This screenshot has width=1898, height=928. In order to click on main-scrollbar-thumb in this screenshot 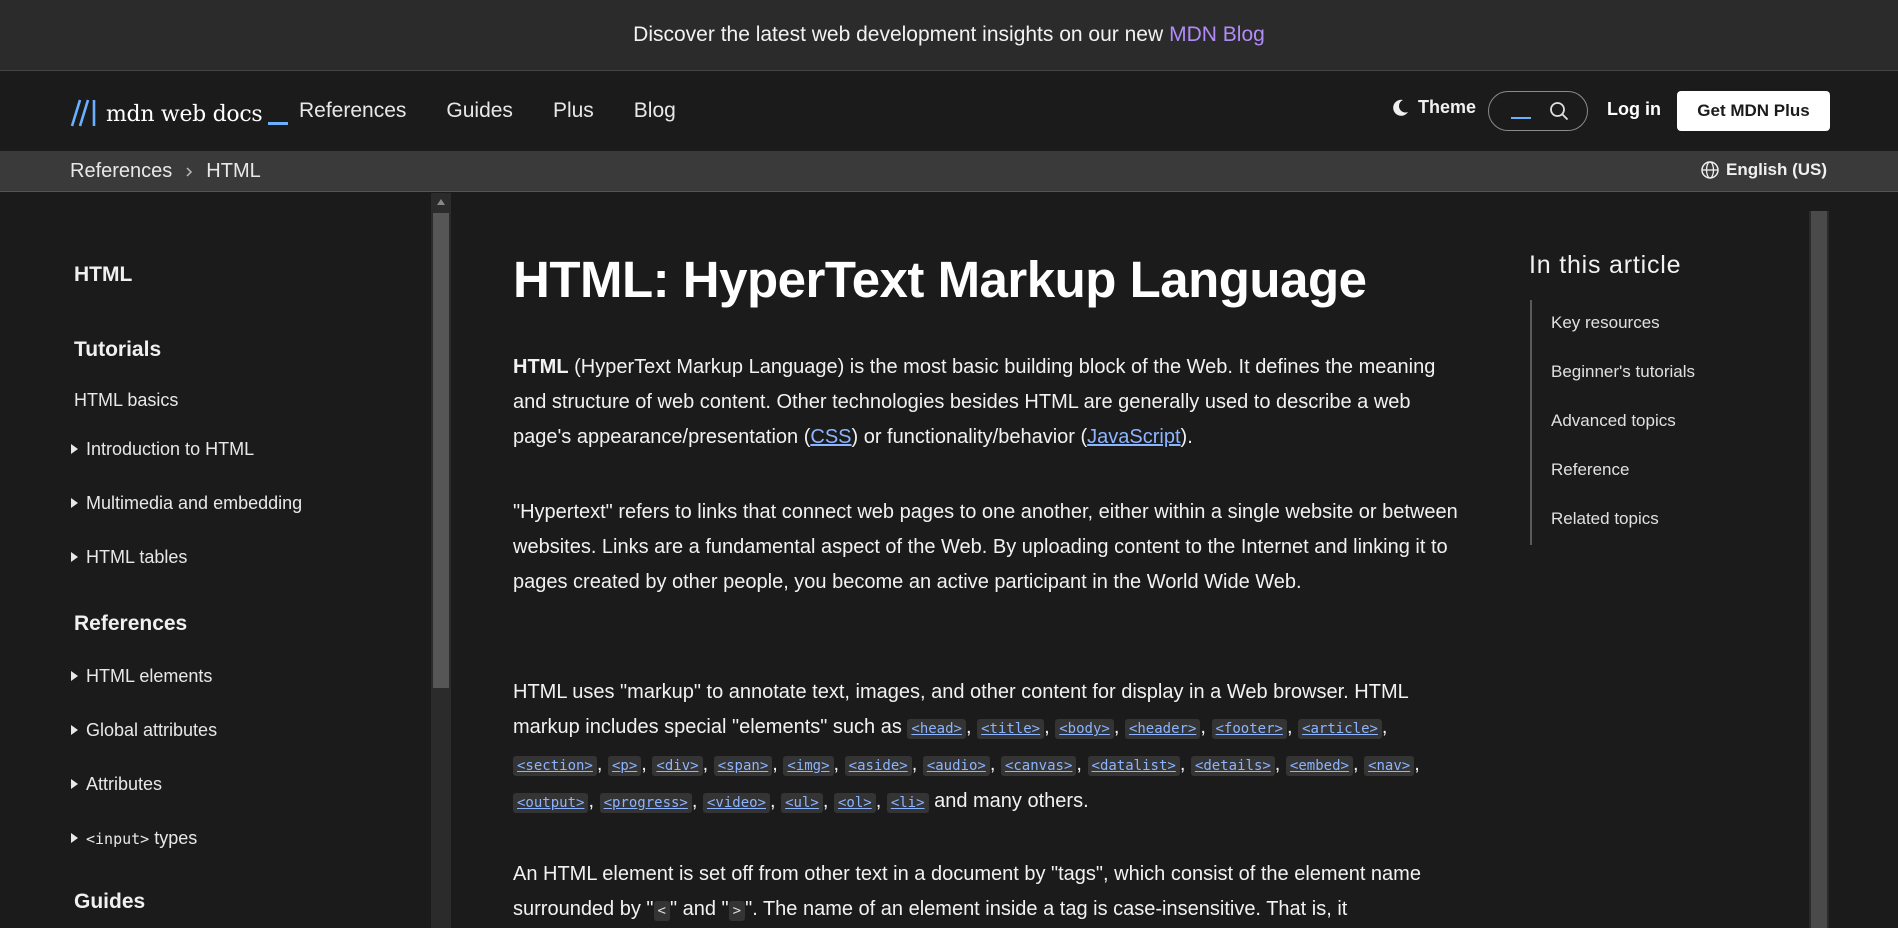, I will do `click(1819, 569)`.